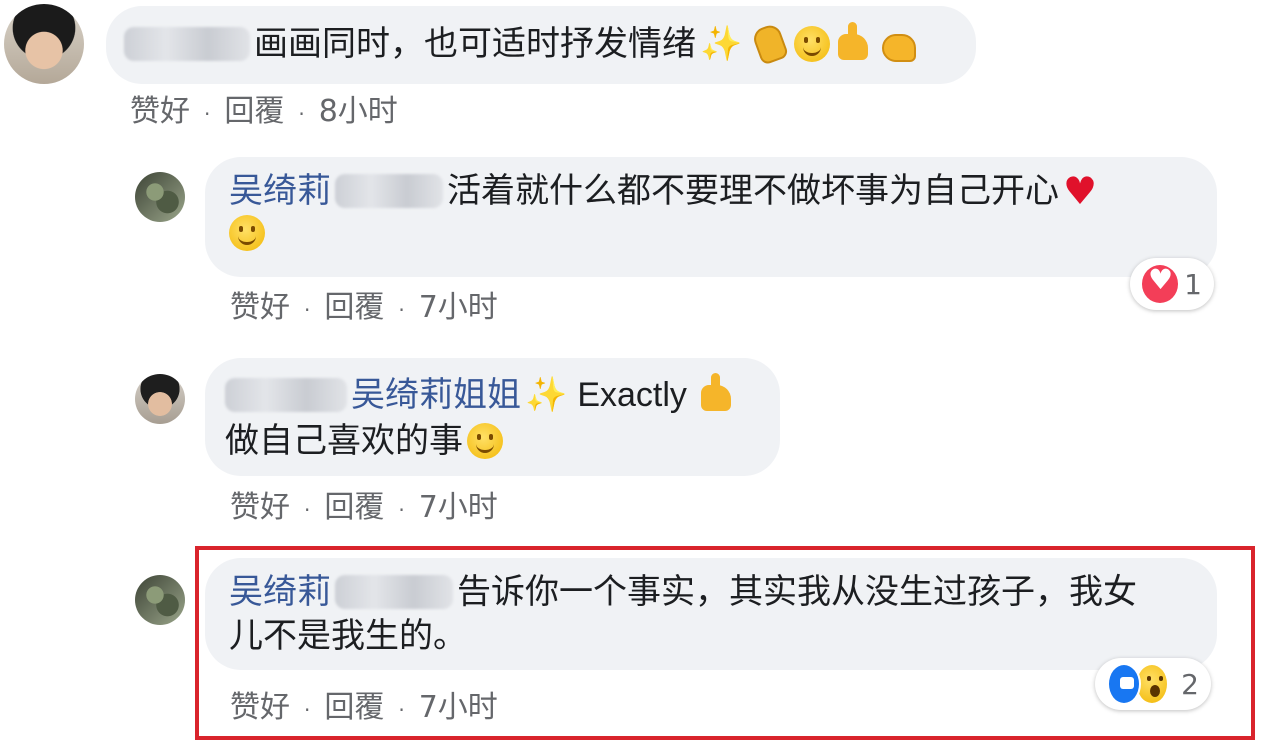  Describe the element at coordinates (344, 441) in the screenshot. I see `comment-text-line-2: 做自己喜欢的事` at that location.